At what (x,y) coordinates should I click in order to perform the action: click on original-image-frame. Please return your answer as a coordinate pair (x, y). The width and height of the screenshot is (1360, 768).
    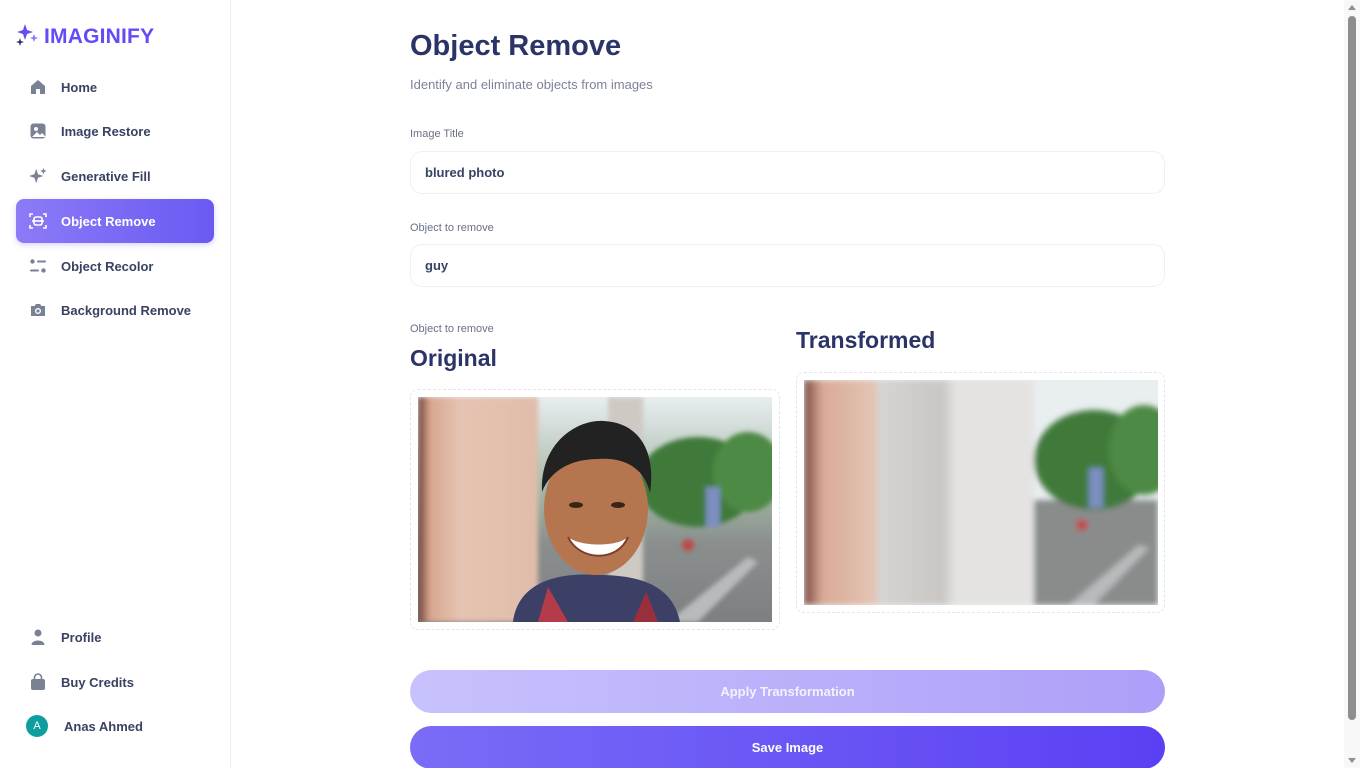
    Looking at the image, I should click on (595, 509).